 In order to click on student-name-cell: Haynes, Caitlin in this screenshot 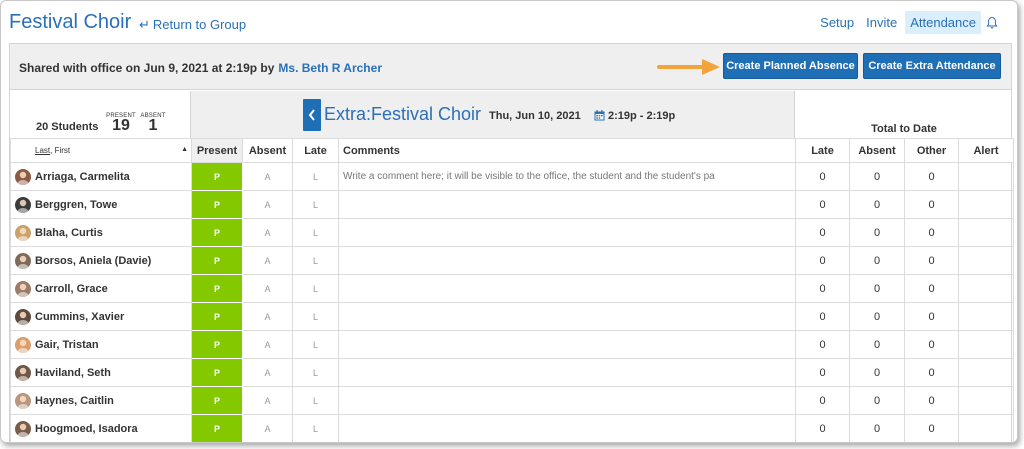, I will do `click(101, 400)`.